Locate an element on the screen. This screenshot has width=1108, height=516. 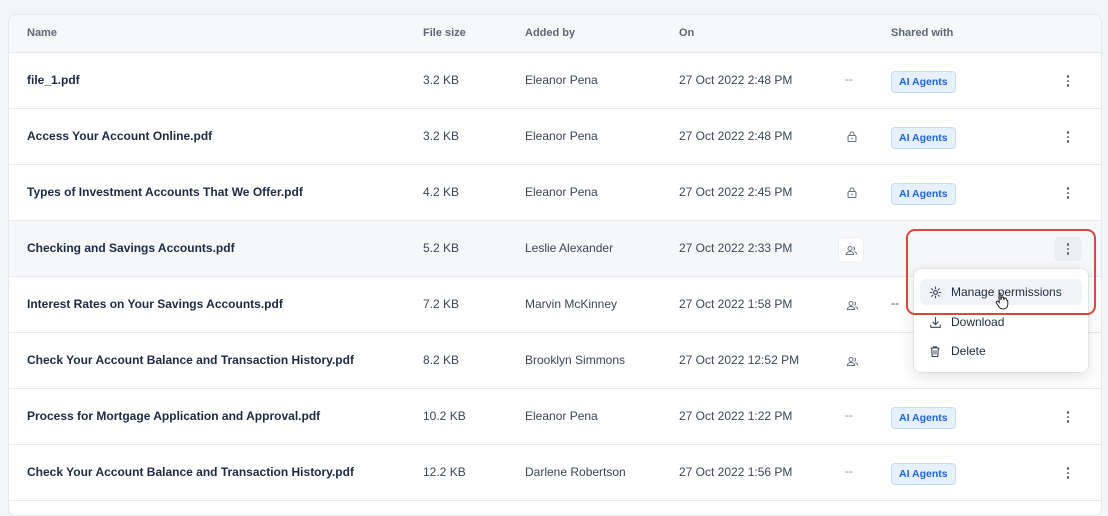
delete-item: Delete is located at coordinates (1001, 351).